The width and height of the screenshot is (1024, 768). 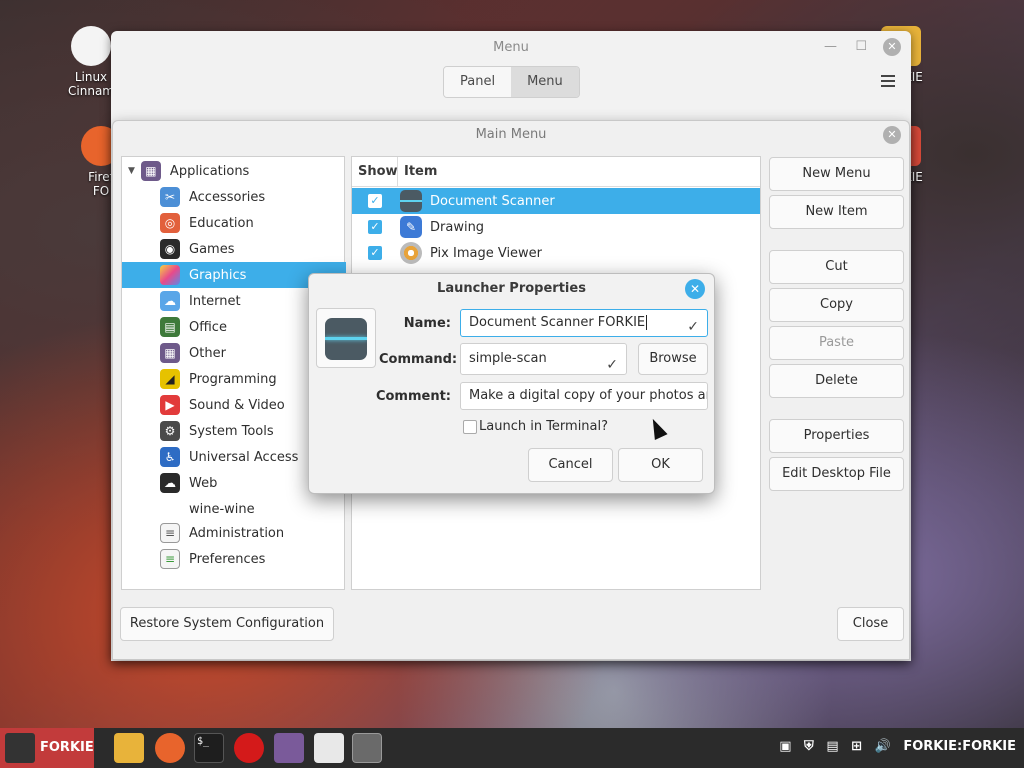 What do you see at coordinates (836, 381) in the screenshot?
I see `delete-button: Delete` at bounding box center [836, 381].